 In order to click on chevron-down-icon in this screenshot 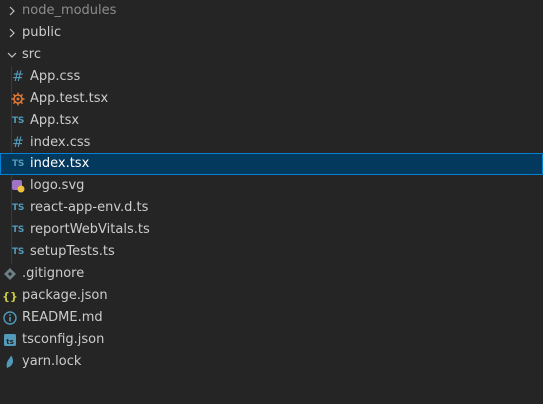, I will do `click(12, 55)`.